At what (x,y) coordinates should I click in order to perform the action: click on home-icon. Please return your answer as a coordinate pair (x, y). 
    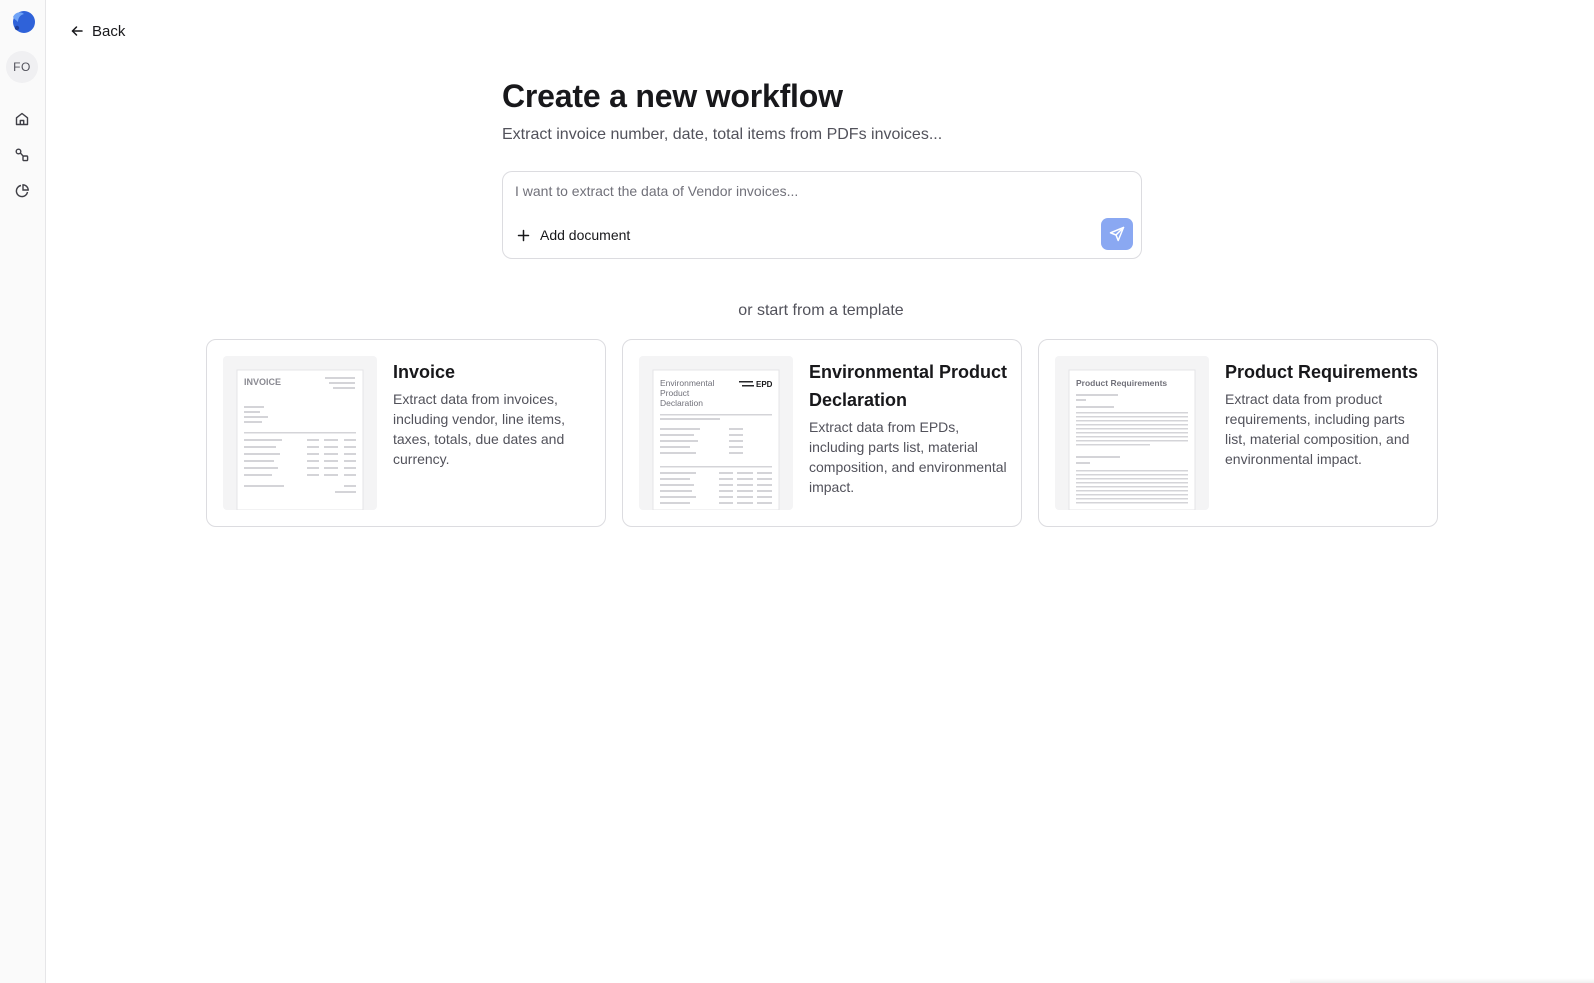
    Looking at the image, I should click on (22, 119).